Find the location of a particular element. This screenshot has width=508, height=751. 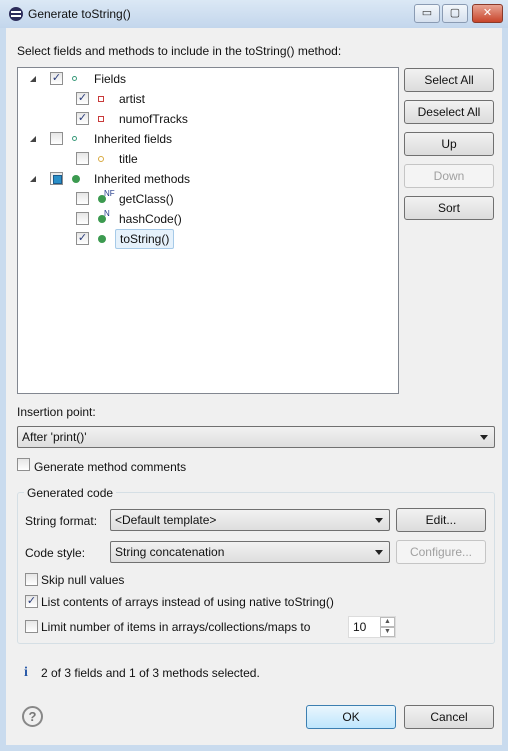

tree-item-label: artist is located at coordinates (132, 99).